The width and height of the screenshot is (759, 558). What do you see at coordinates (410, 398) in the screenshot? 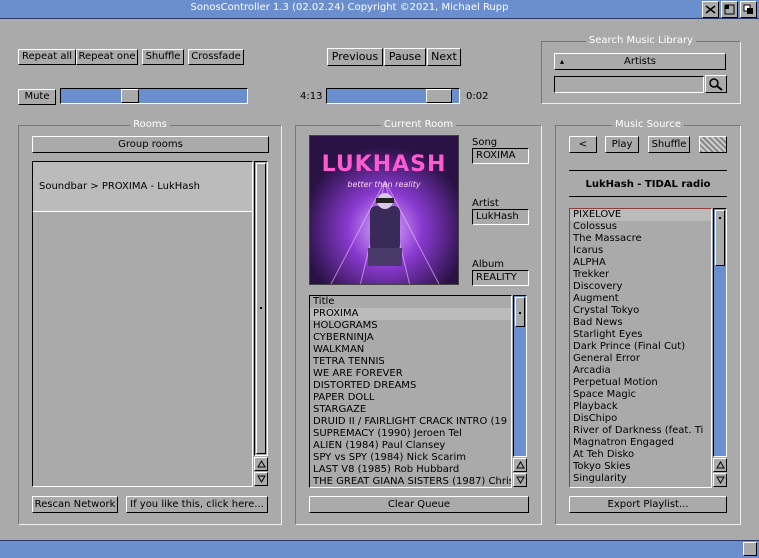
I see `queue-item: PAPER DOLL` at bounding box center [410, 398].